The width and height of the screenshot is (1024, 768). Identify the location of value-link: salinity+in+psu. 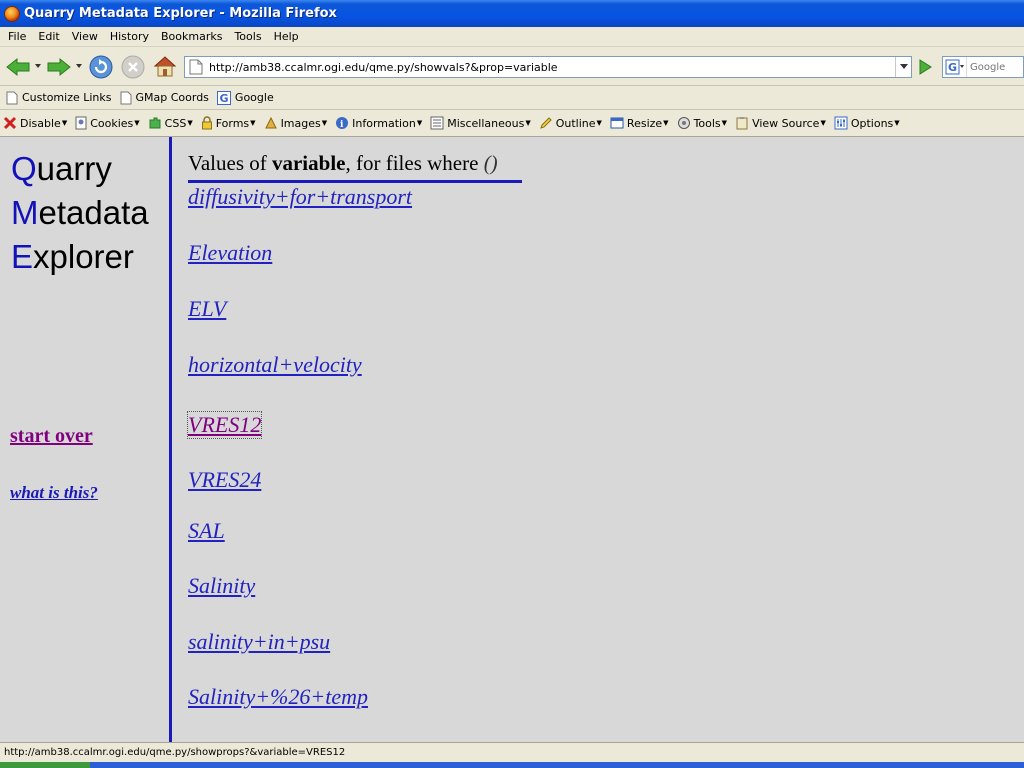
(259, 642).